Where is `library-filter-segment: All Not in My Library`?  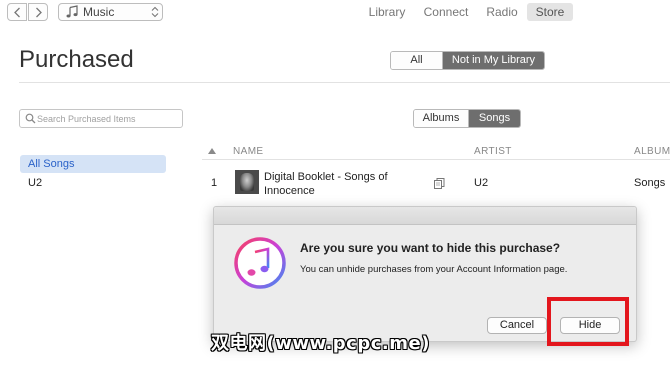 library-filter-segment: All Not in My Library is located at coordinates (467, 60).